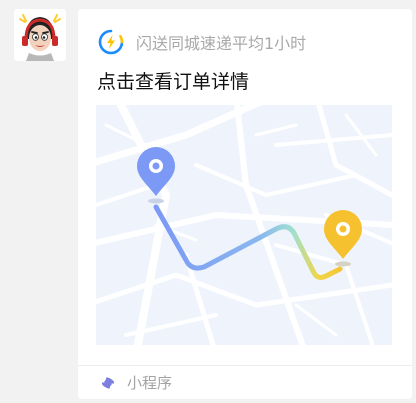 The image size is (416, 403). Describe the element at coordinates (150, 383) in the screenshot. I see `mini-program-label: 小程序` at that location.